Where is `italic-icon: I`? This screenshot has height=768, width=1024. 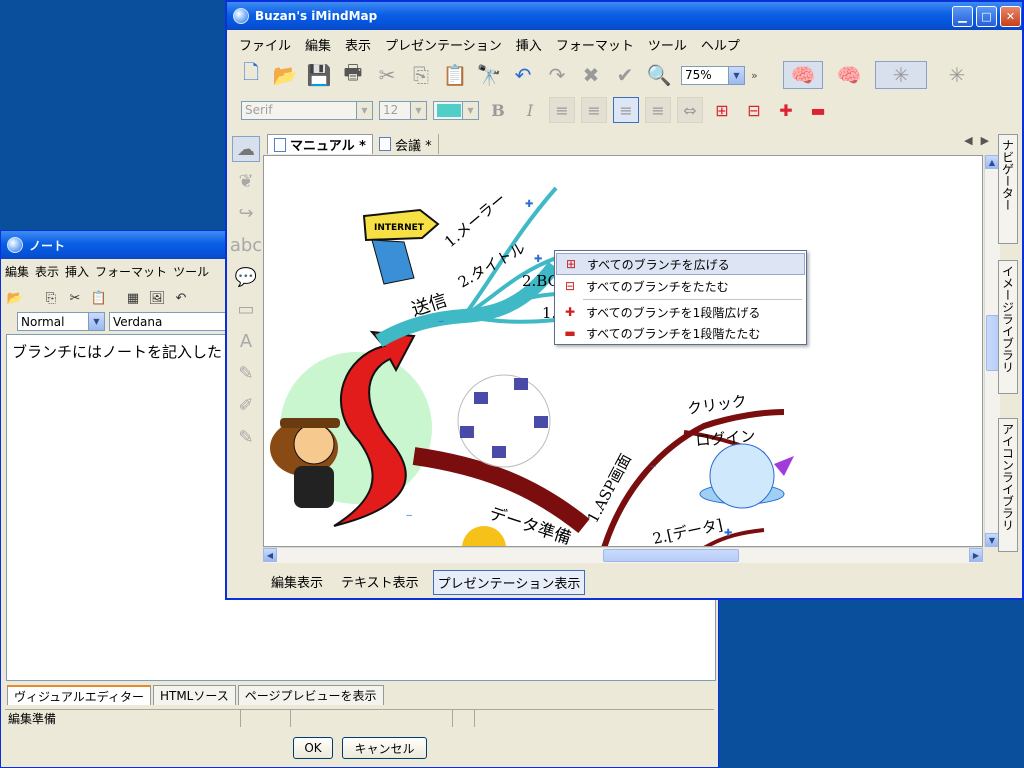 italic-icon: I is located at coordinates (530, 110).